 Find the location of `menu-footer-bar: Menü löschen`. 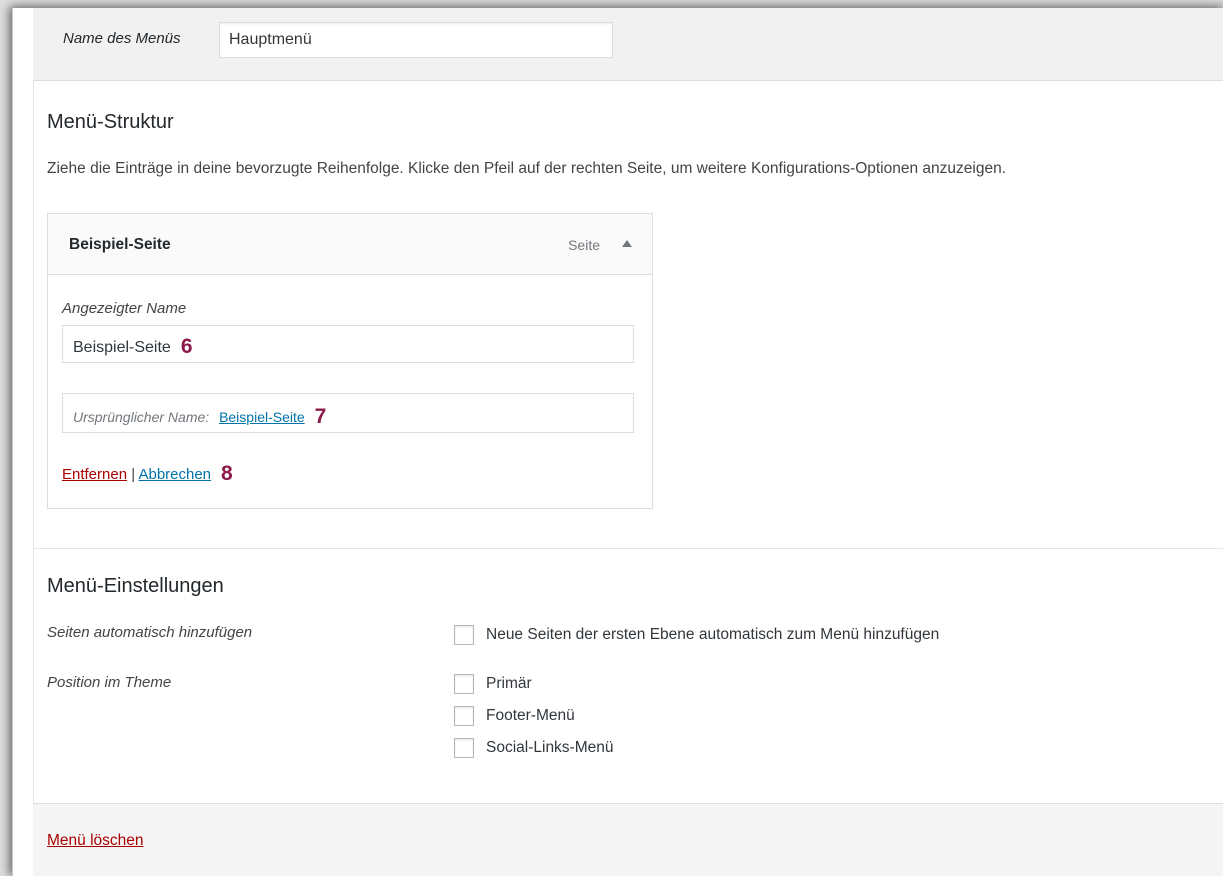

menu-footer-bar: Menü löschen is located at coordinates (628, 839).